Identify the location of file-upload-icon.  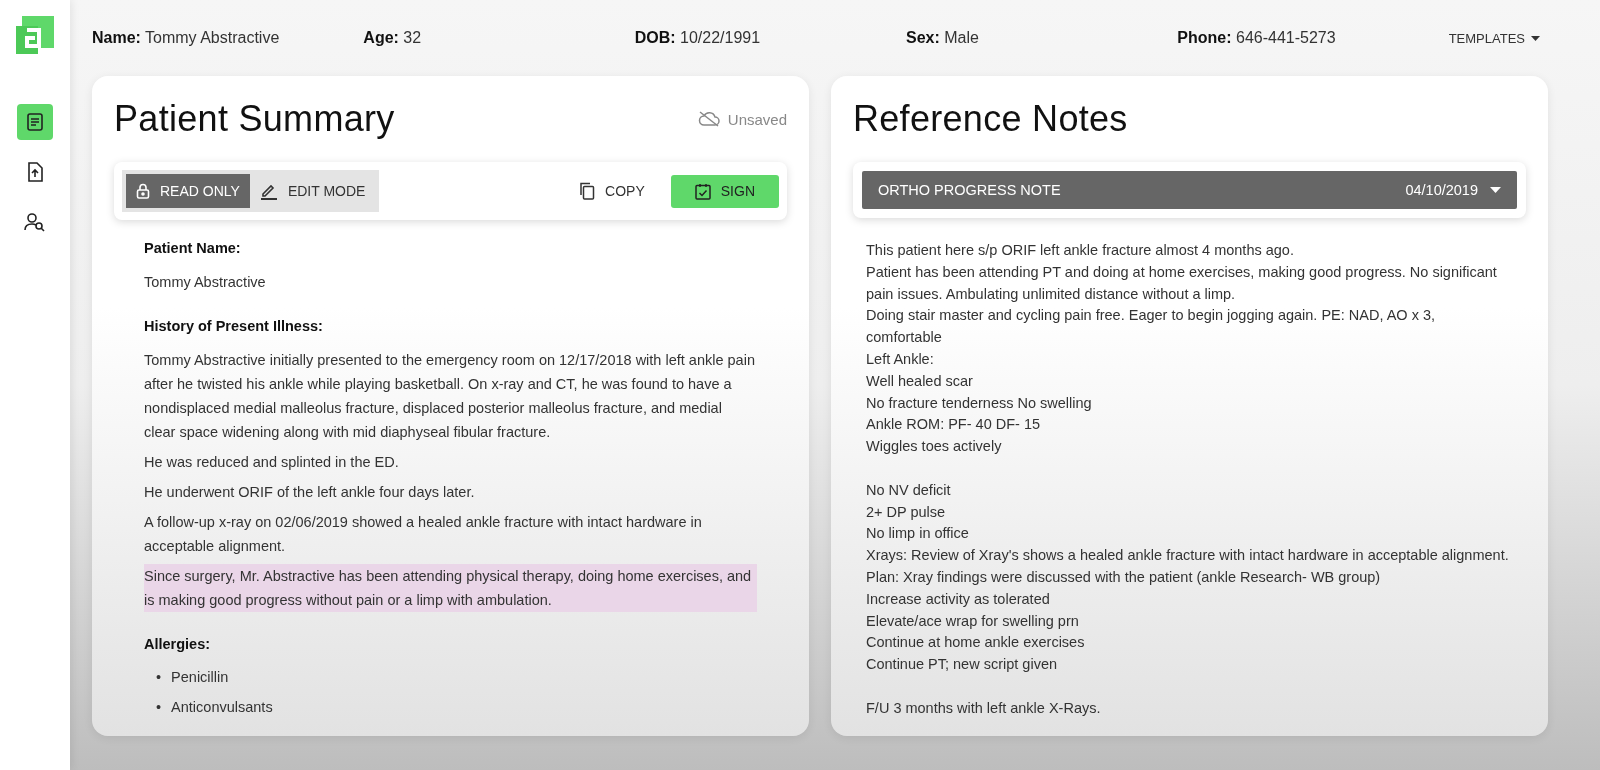
(35, 172).